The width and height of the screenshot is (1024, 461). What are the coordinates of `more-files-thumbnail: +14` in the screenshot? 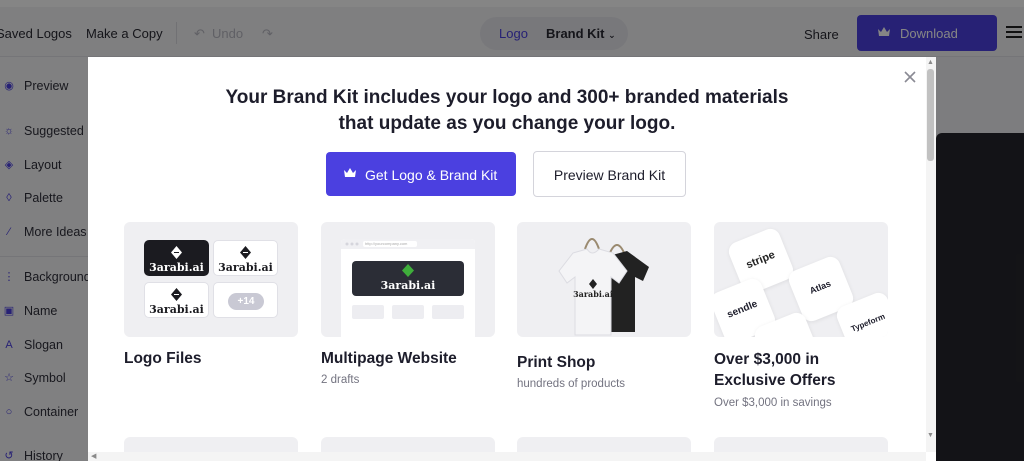 It's located at (245, 300).